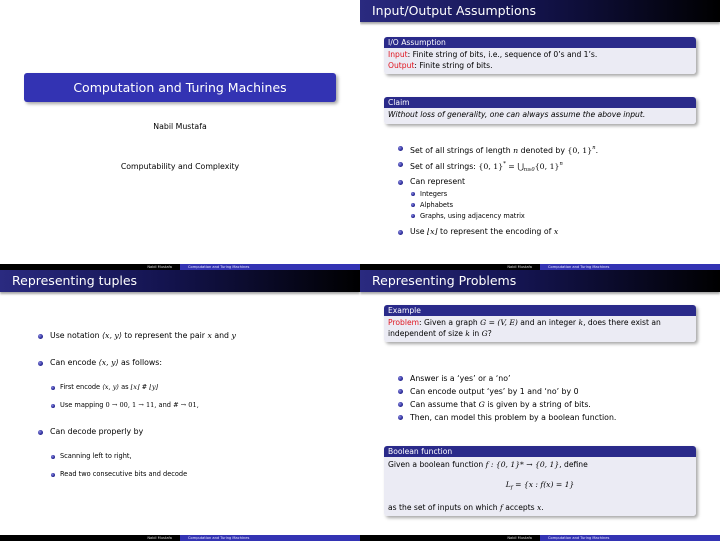 This screenshot has height=541, width=720. Describe the element at coordinates (180, 281) in the screenshot. I see `frame-title: Representing tuples` at that location.